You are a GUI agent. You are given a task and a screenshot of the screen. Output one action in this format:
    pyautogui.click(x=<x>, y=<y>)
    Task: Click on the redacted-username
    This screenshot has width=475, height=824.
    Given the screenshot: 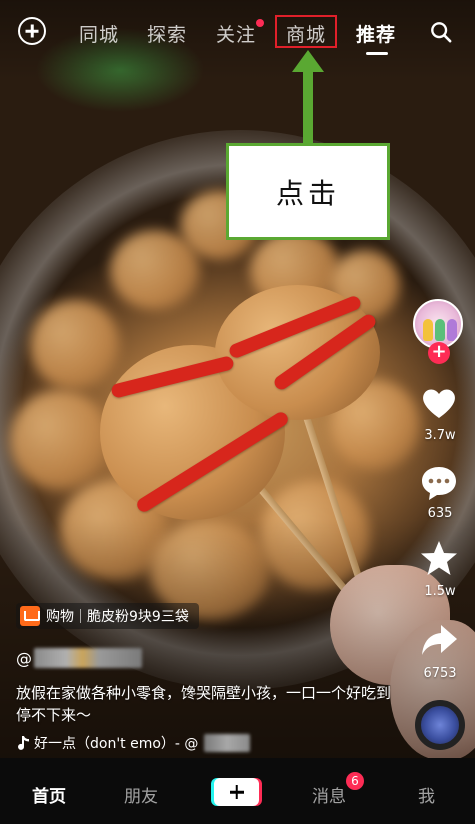 What is the action you would take?
    pyautogui.click(x=88, y=658)
    